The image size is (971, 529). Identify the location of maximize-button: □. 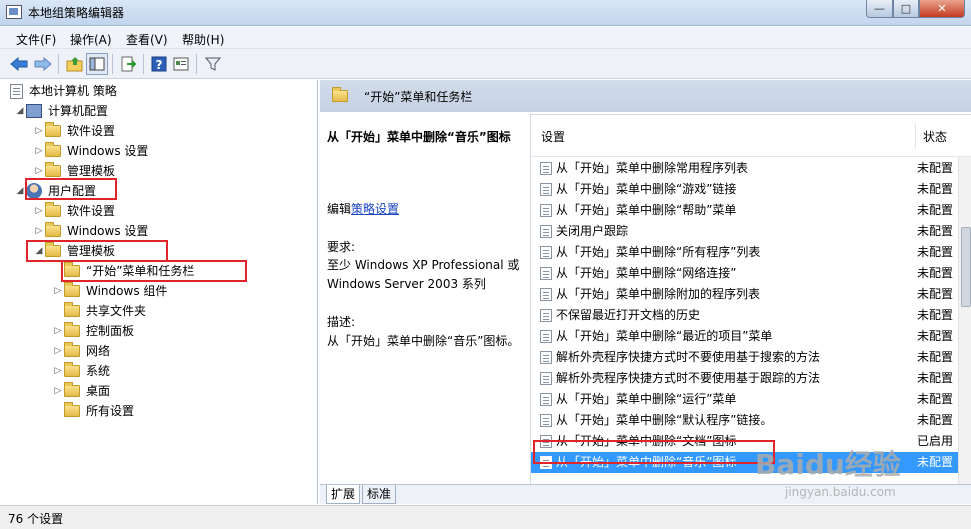
(906, 9).